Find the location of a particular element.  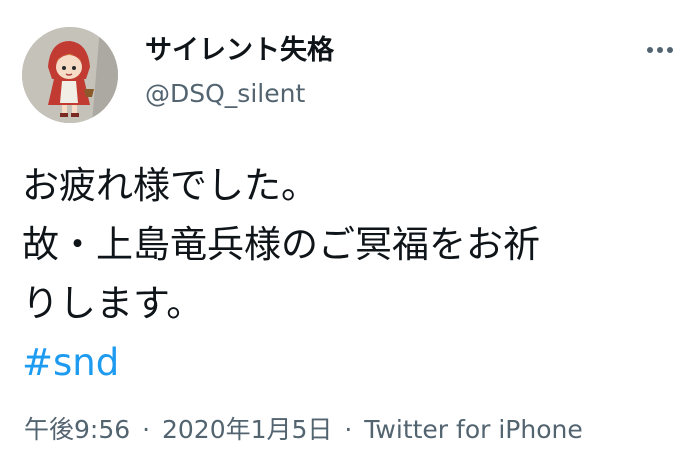

tweet-source: Twitter for iPhone is located at coordinates (473, 429).